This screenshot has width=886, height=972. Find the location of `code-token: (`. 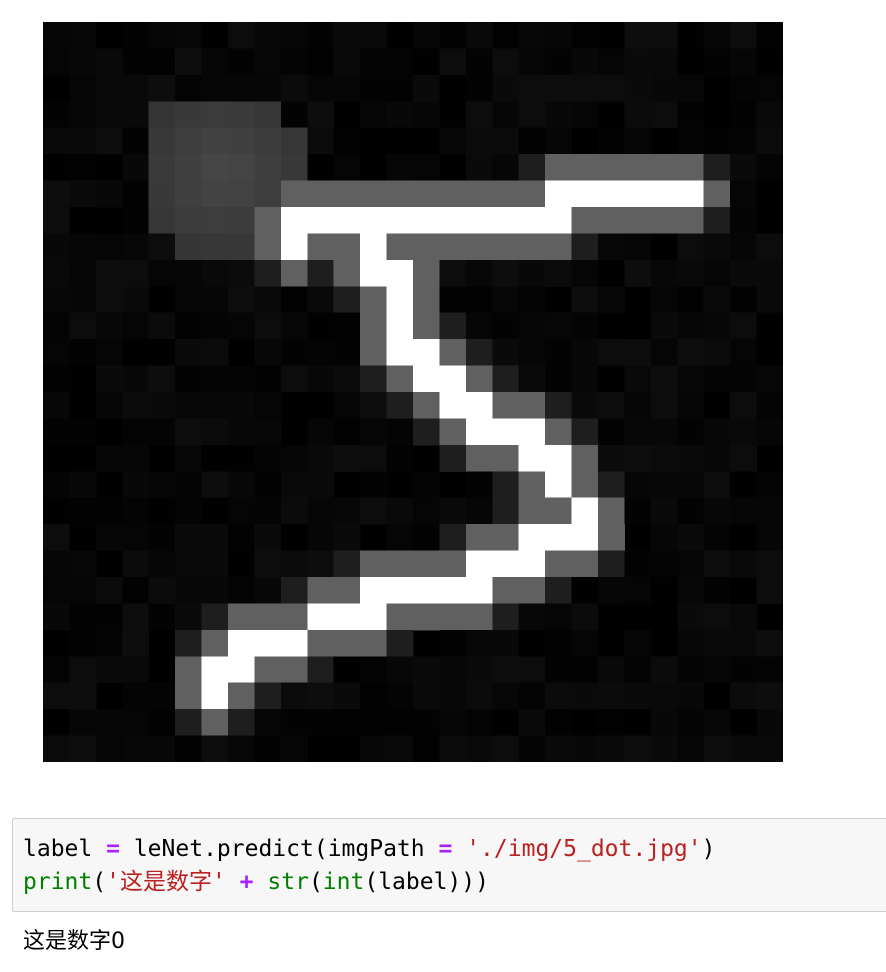

code-token: ( is located at coordinates (315, 882).